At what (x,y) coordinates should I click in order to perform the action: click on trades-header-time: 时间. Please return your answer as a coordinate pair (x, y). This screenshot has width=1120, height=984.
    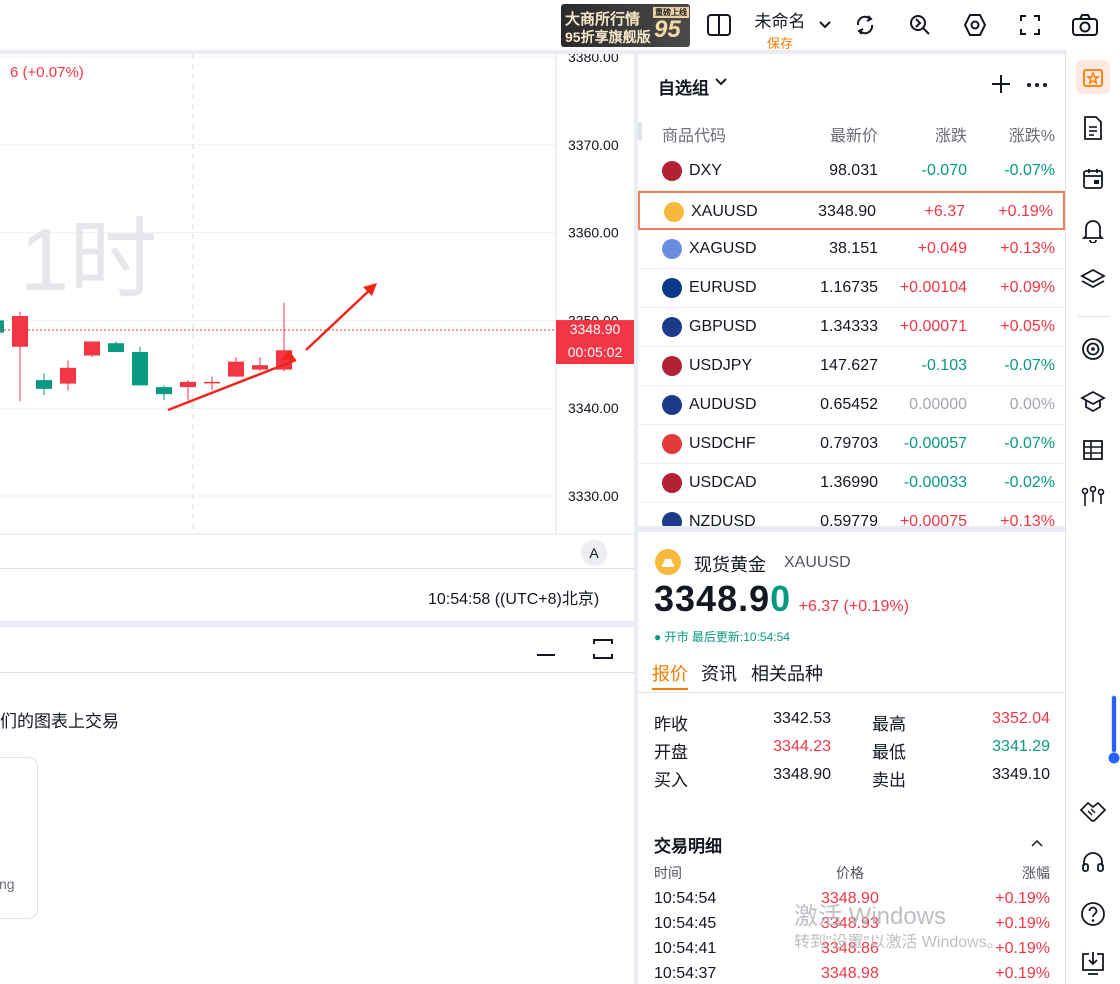
    Looking at the image, I should click on (668, 873).